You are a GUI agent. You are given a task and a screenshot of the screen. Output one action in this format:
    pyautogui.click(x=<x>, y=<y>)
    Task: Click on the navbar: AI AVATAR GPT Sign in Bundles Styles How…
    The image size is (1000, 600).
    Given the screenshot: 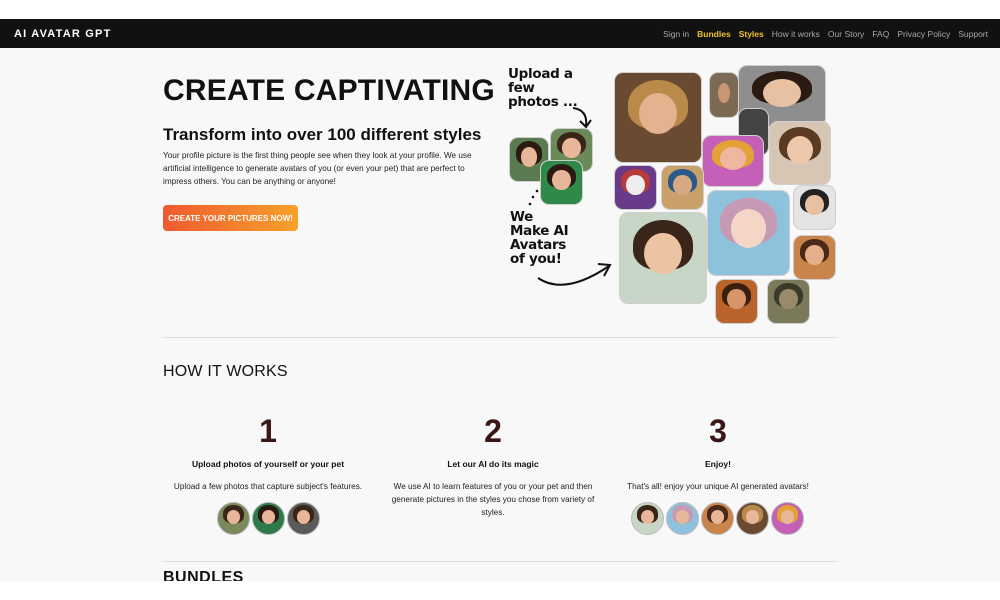 What is the action you would take?
    pyautogui.click(x=500, y=33)
    